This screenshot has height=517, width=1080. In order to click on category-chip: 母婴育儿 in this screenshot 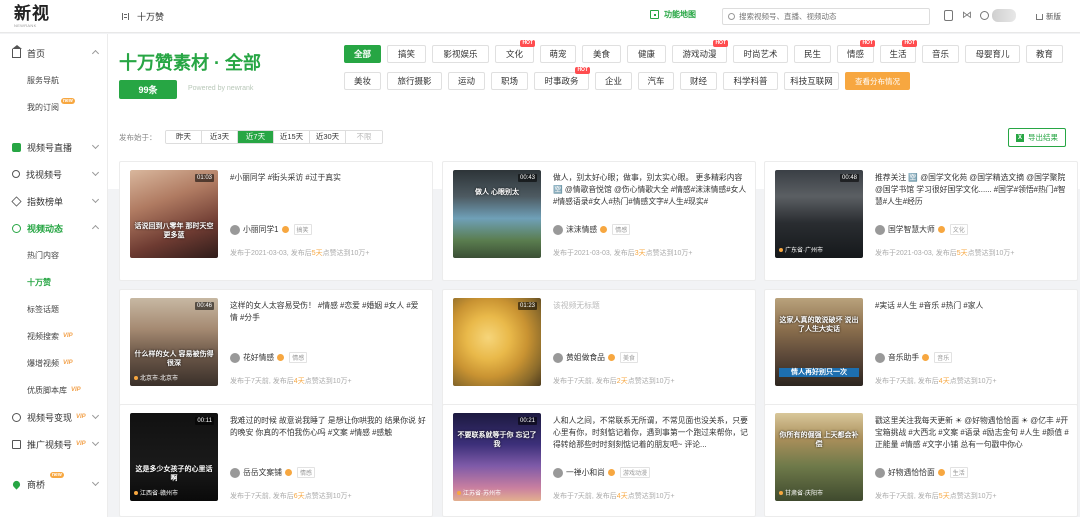, I will do `click(992, 54)`.